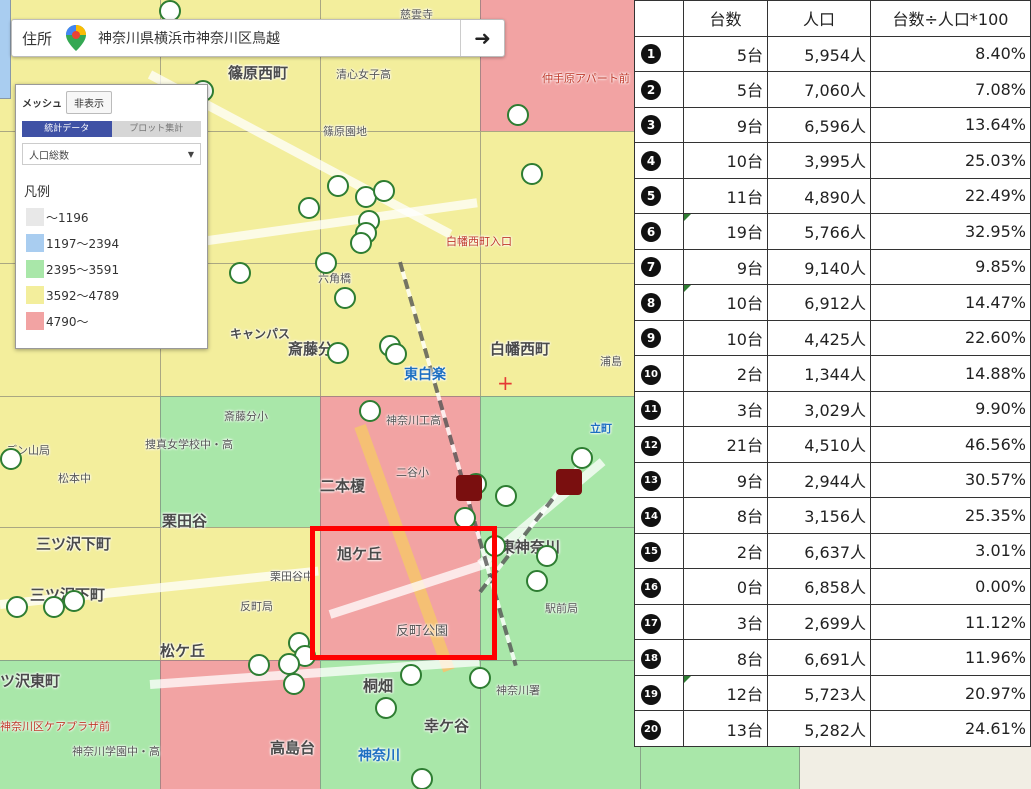  I want to click on place-label: 栗田谷, so click(185, 521).